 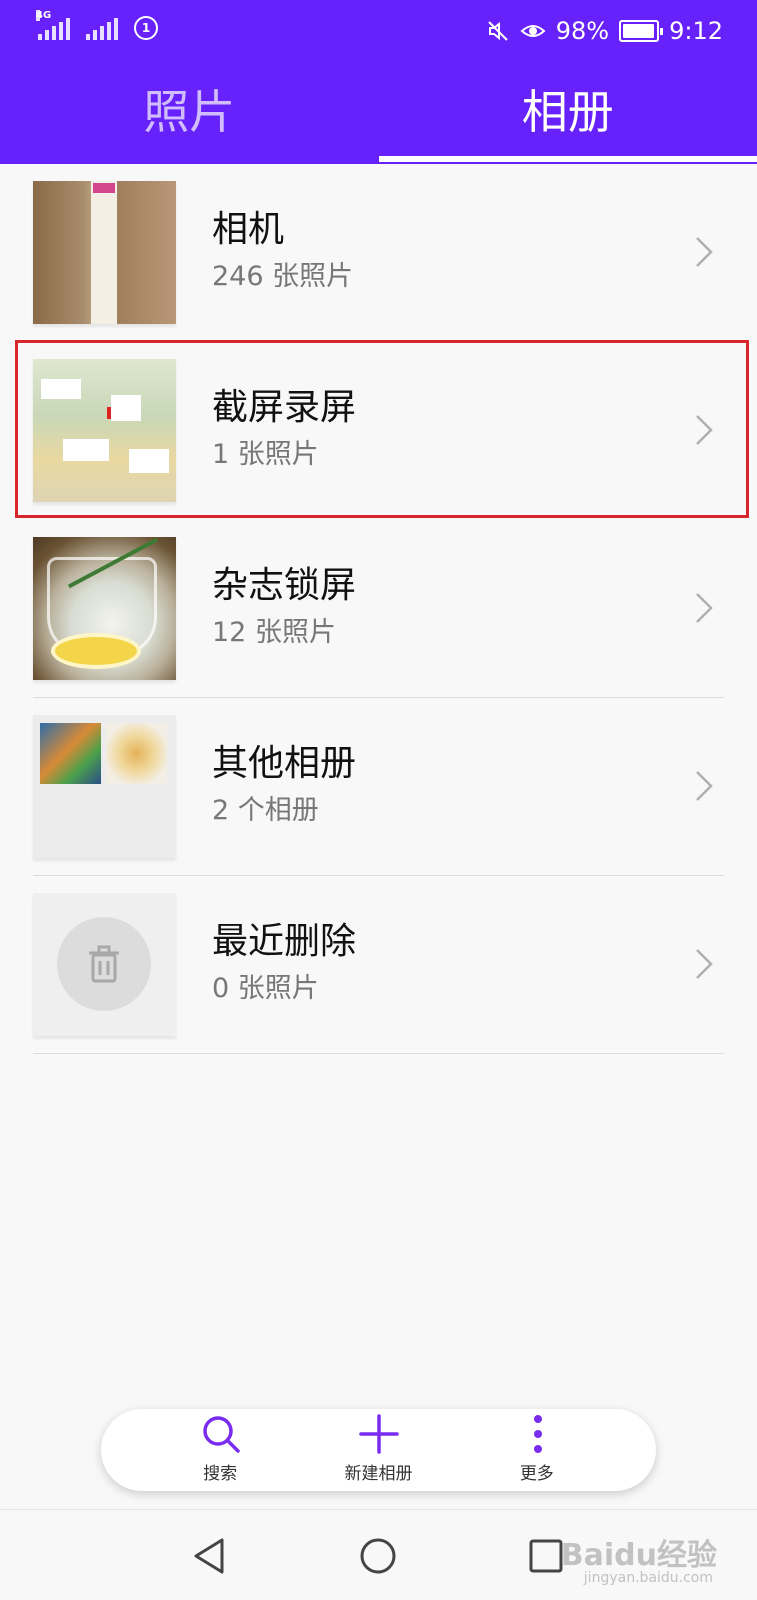 What do you see at coordinates (189, 114) in the screenshot?
I see `tab-photos: 照片` at bounding box center [189, 114].